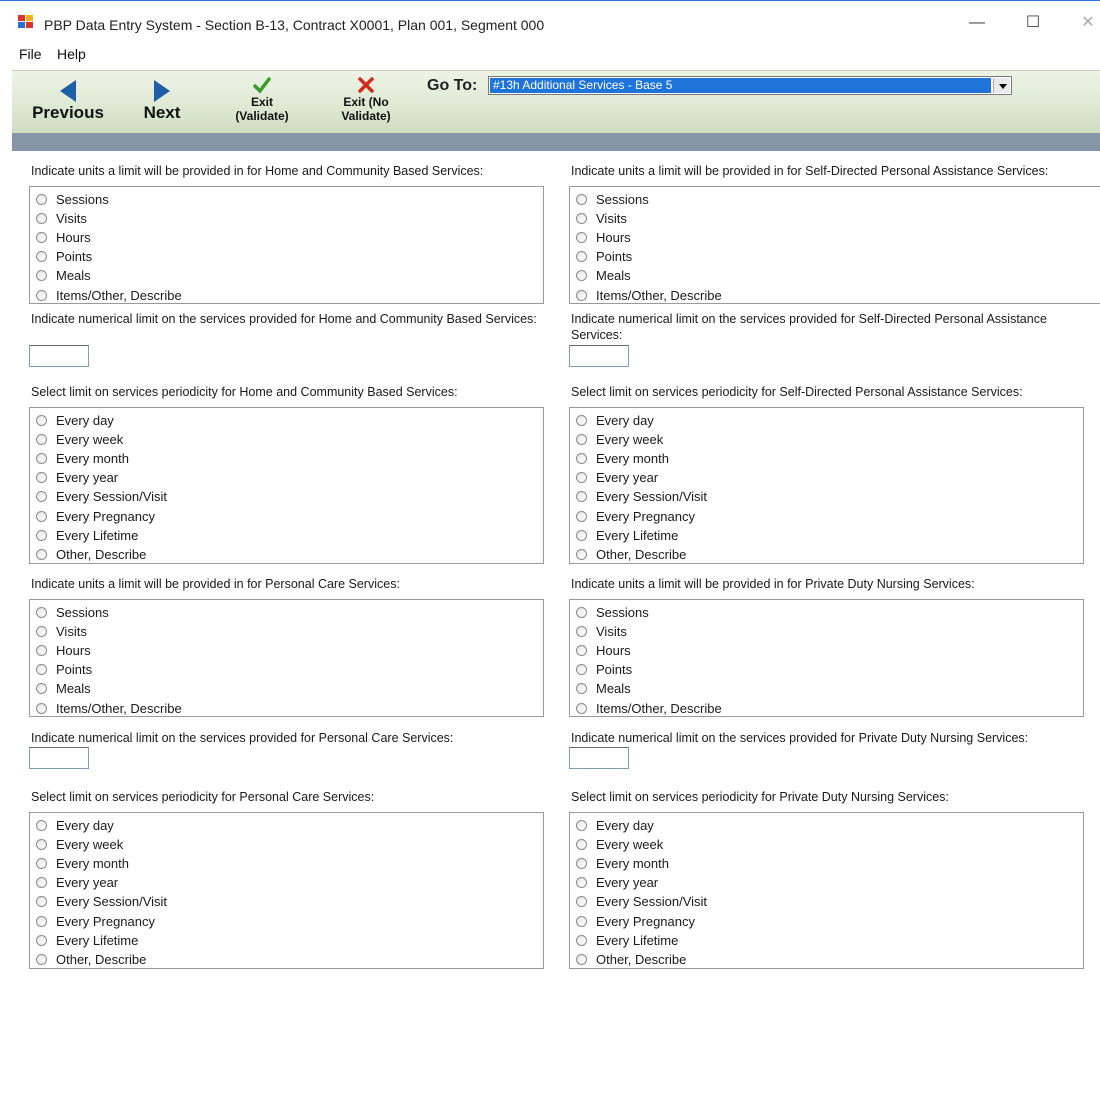  I want to click on hcbs-period-group-option: Every Pregnancy, so click(95, 516).